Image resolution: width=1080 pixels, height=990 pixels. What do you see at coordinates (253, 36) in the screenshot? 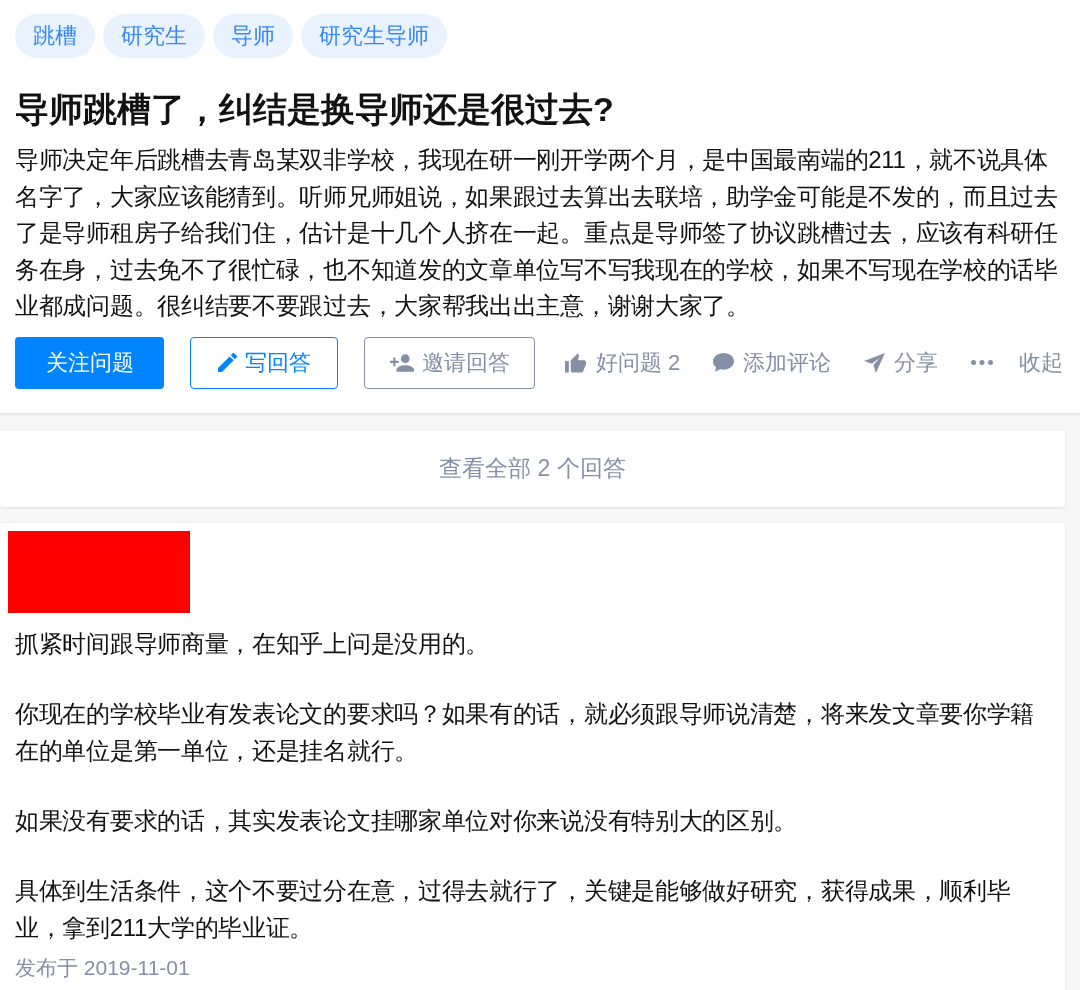
I see `topic-tag: 导师` at bounding box center [253, 36].